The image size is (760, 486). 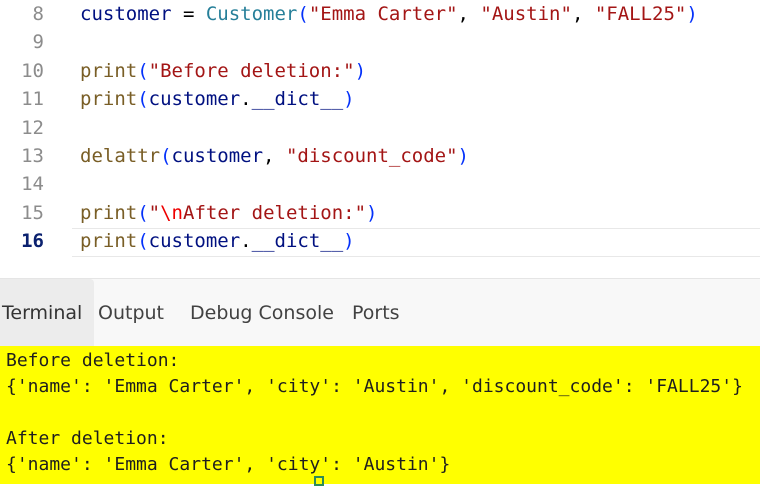 I want to click on code-token: "Before deletion:", so click(x=251, y=70).